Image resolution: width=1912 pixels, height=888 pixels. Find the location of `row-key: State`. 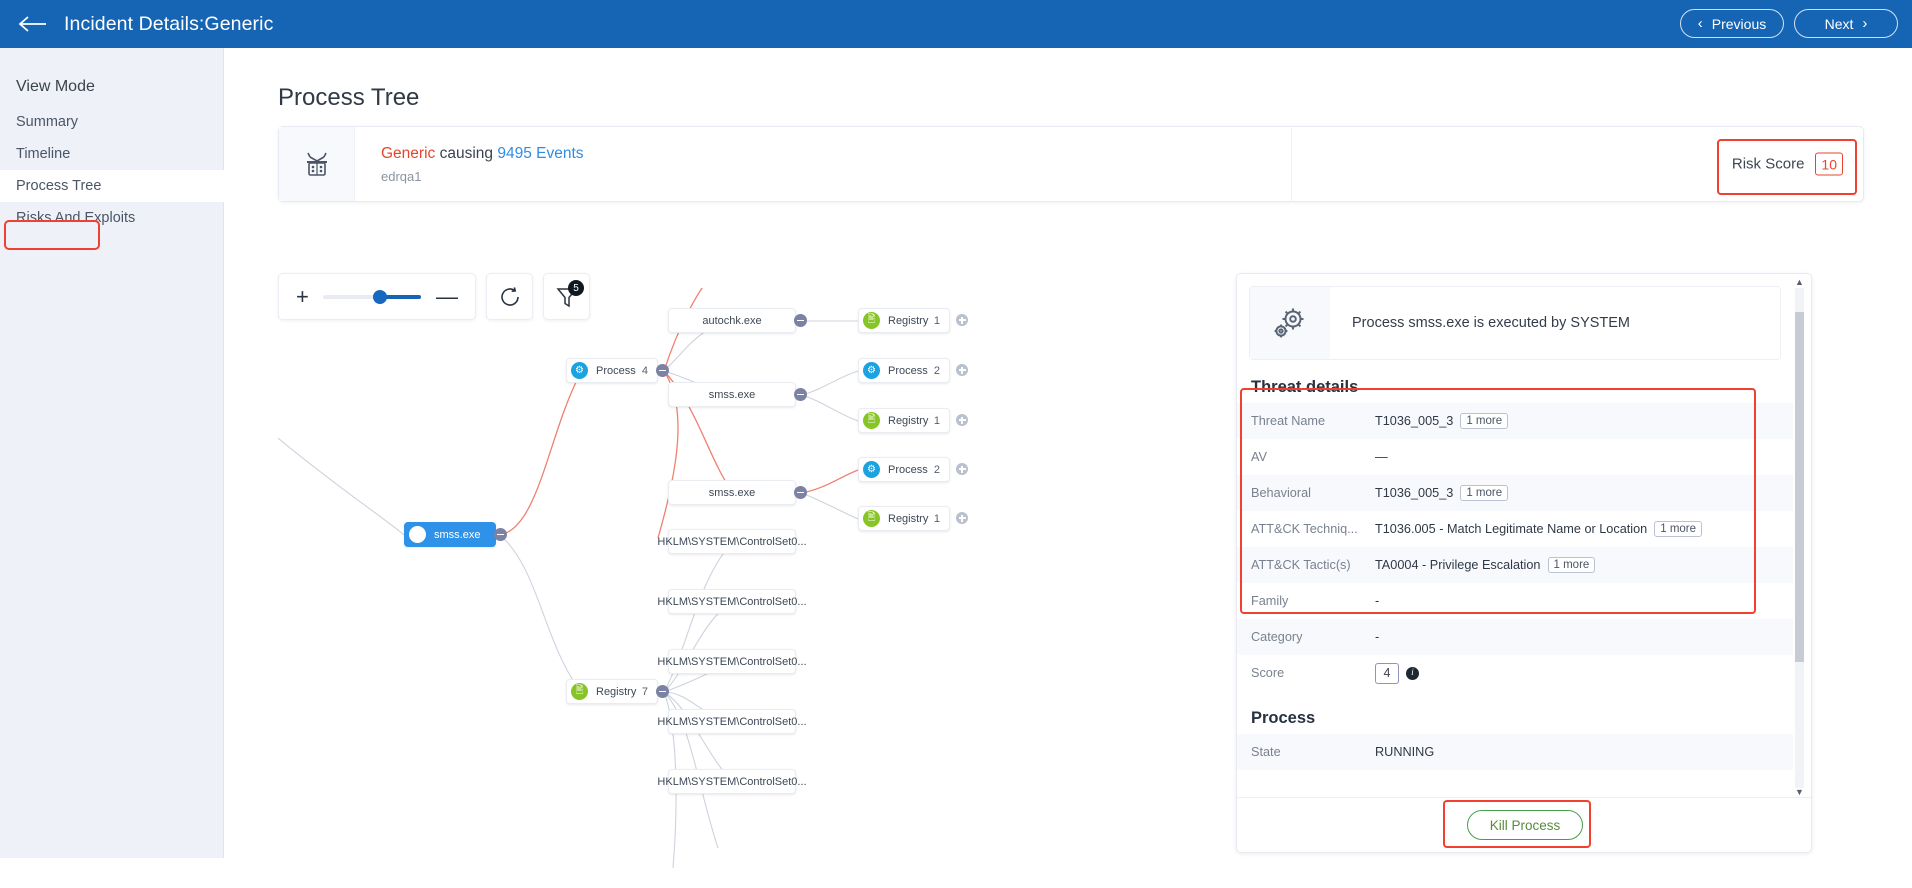

row-key: State is located at coordinates (1266, 752).